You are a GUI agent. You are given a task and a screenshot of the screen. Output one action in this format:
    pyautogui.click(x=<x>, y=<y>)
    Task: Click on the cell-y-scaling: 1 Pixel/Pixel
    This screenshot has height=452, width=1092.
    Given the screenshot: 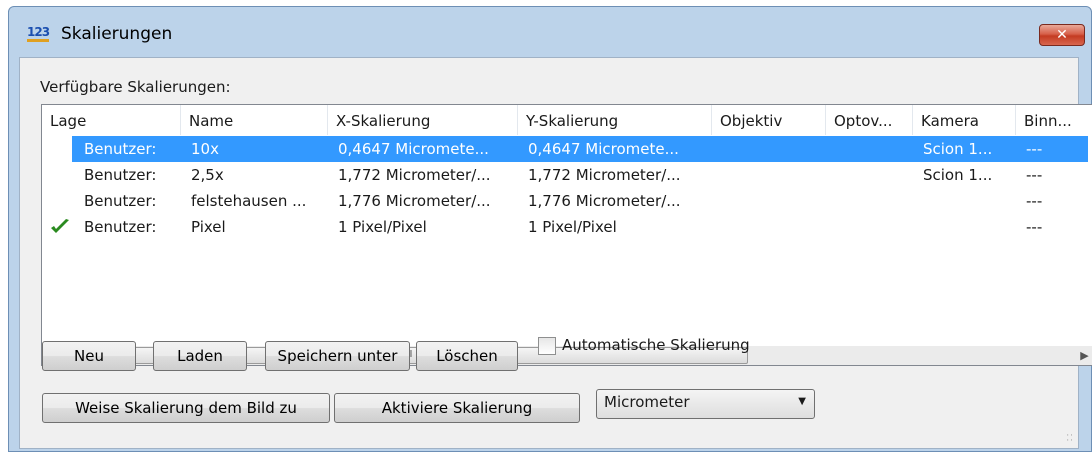 What is the action you would take?
    pyautogui.click(x=572, y=227)
    